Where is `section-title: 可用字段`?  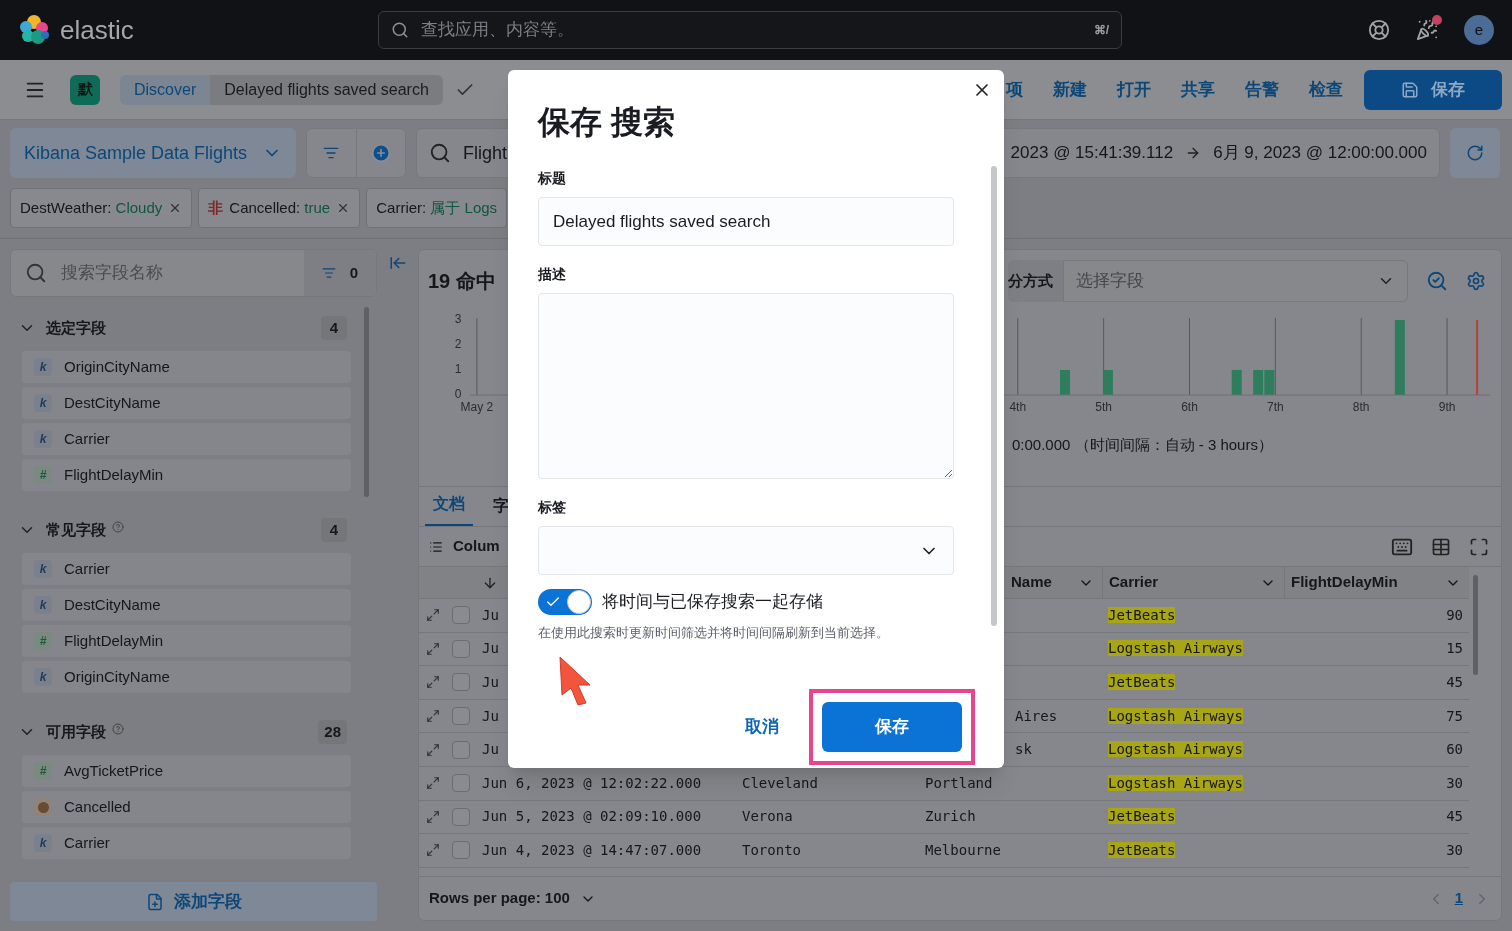 section-title: 可用字段 is located at coordinates (76, 731).